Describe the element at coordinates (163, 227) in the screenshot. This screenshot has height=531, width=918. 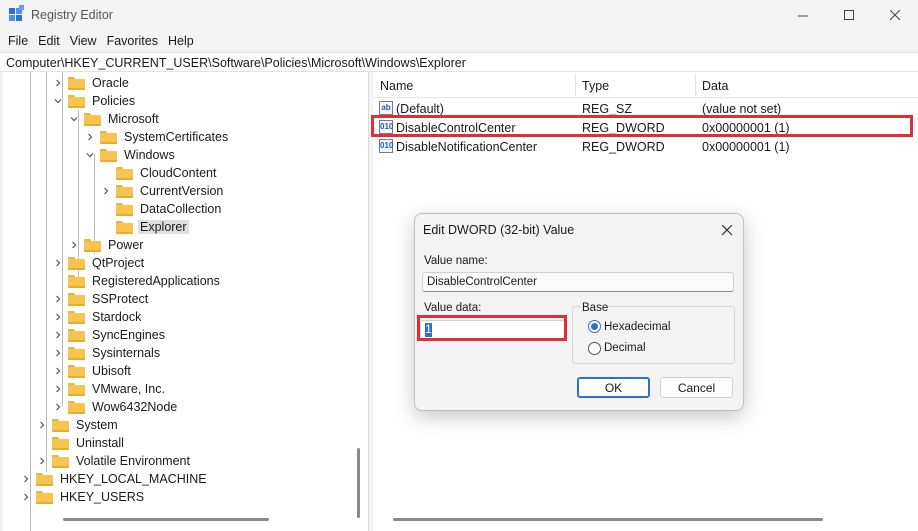
I see `tree-item-label: Explorer` at that location.